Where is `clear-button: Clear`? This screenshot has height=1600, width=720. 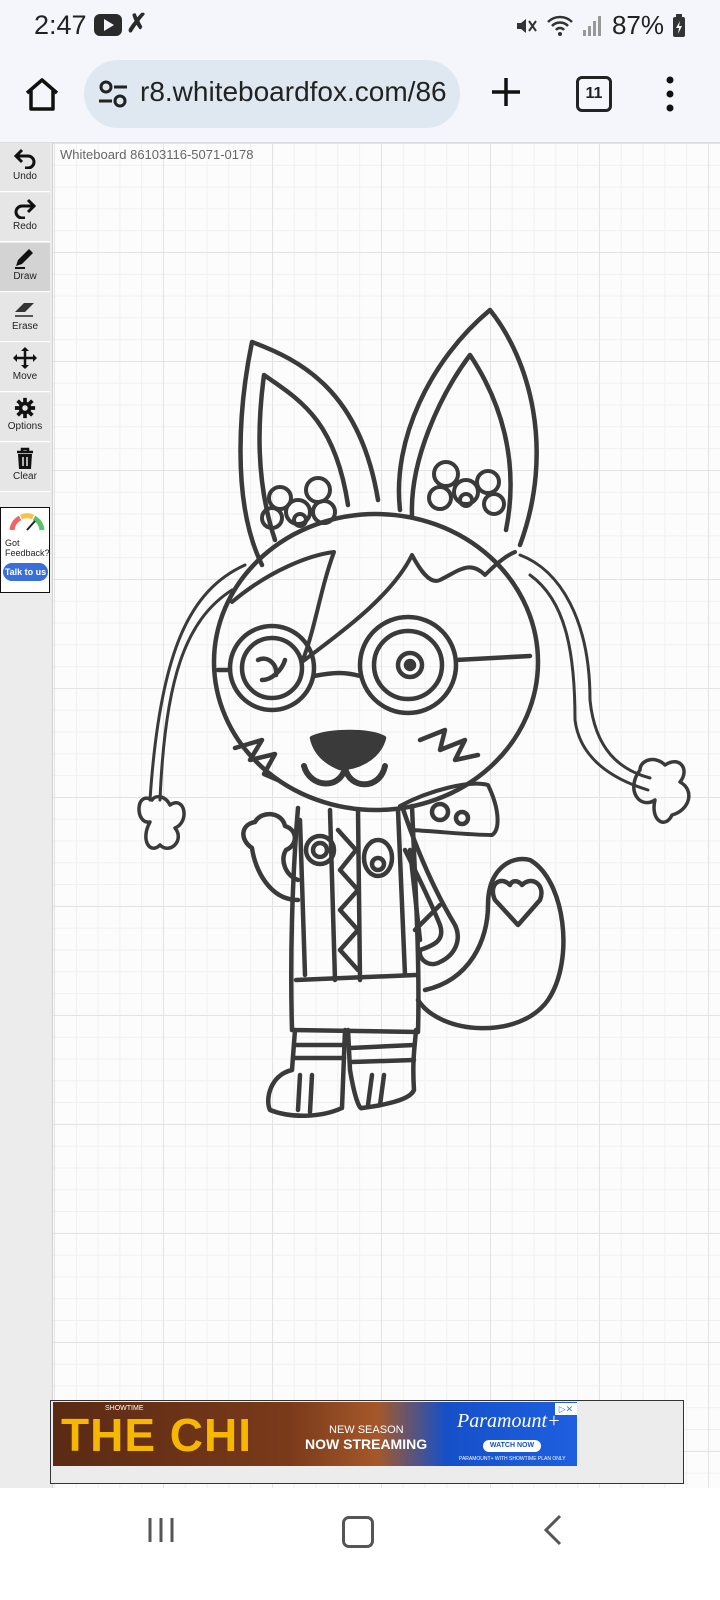 clear-button: Clear is located at coordinates (25, 467).